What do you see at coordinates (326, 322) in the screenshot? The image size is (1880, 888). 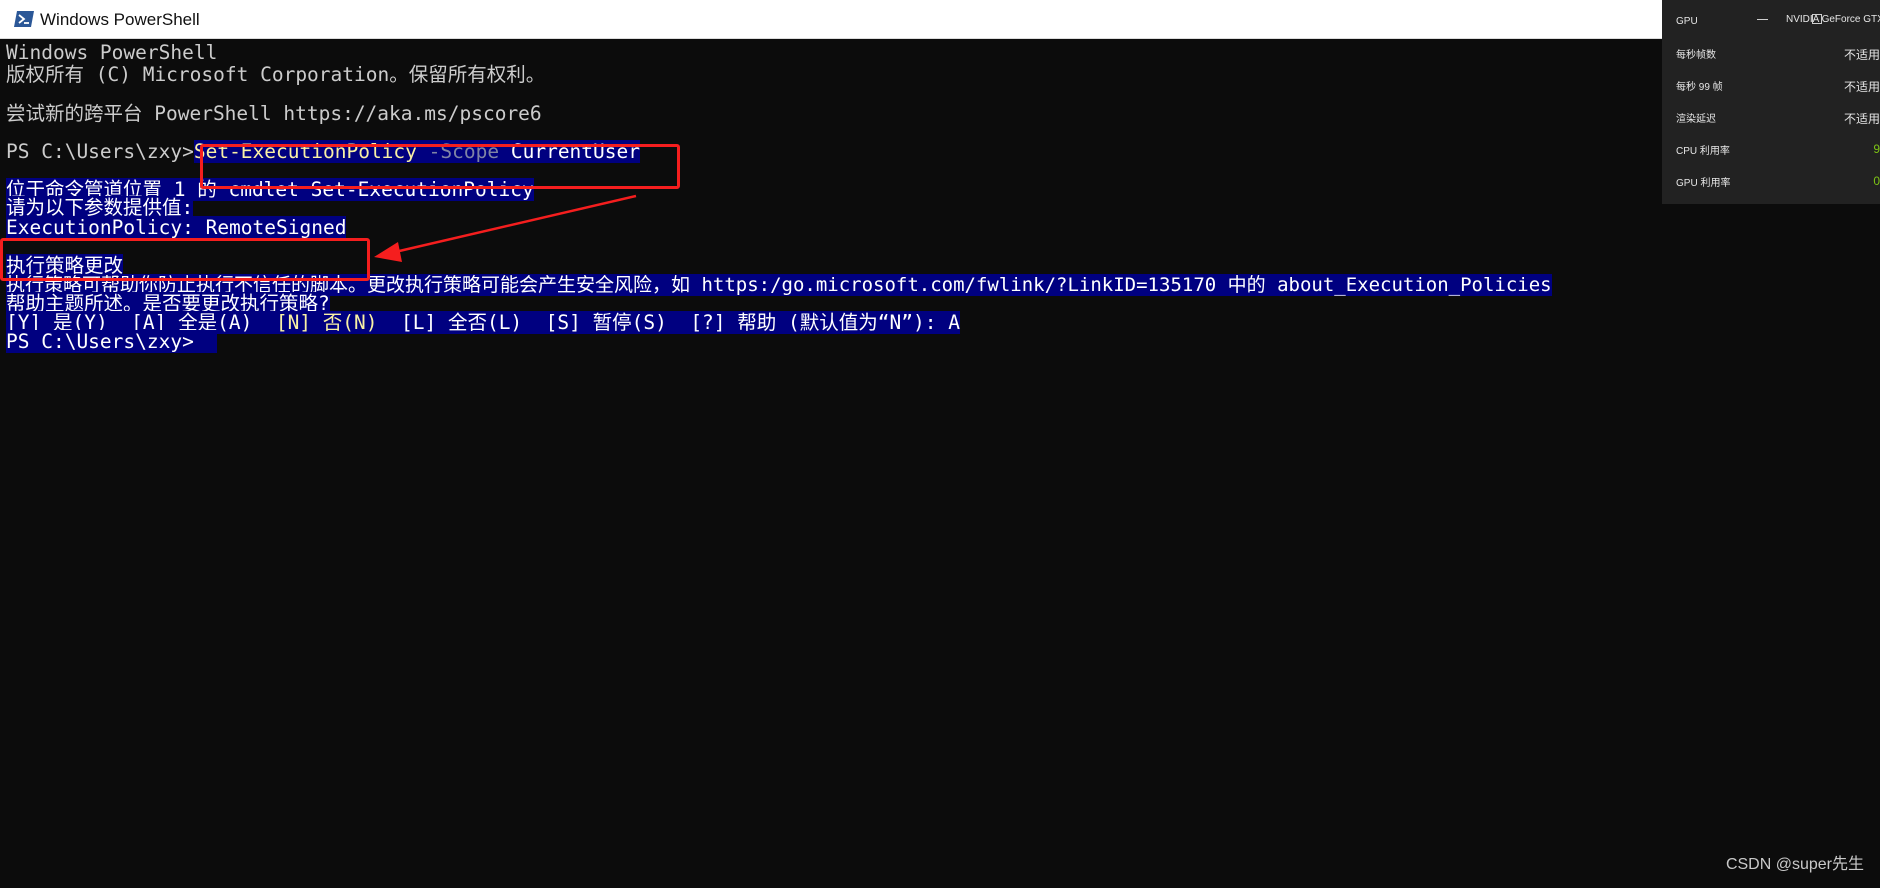 I see `choices-default: [N] 否(N)` at bounding box center [326, 322].